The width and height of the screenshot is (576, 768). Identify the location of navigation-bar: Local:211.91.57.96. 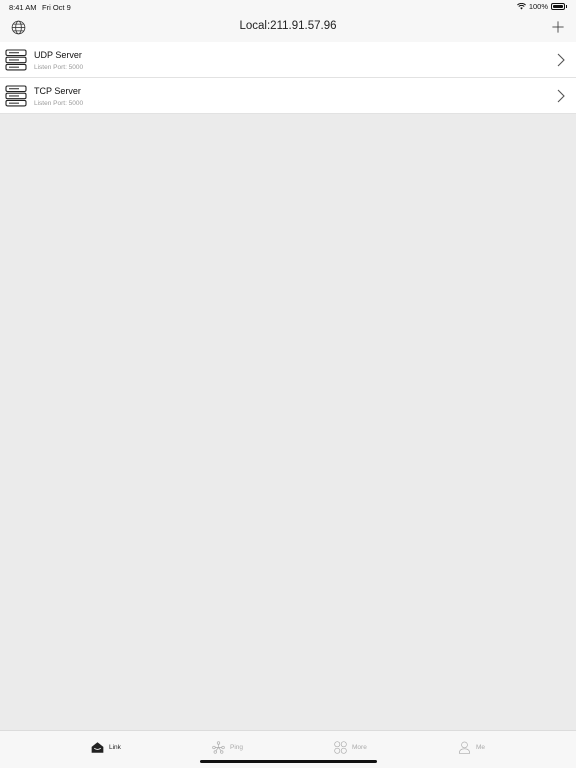
(288, 28).